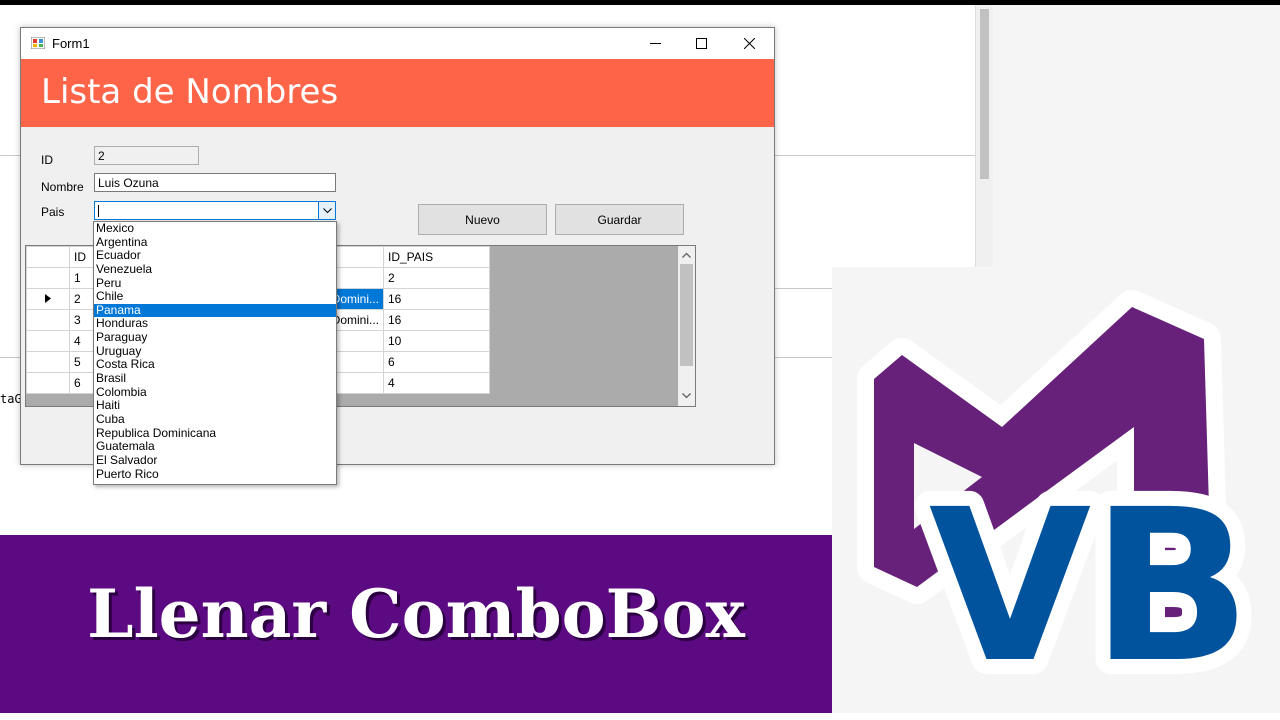 This screenshot has height=720, width=1280. I want to click on pais-combobox, so click(215, 210).